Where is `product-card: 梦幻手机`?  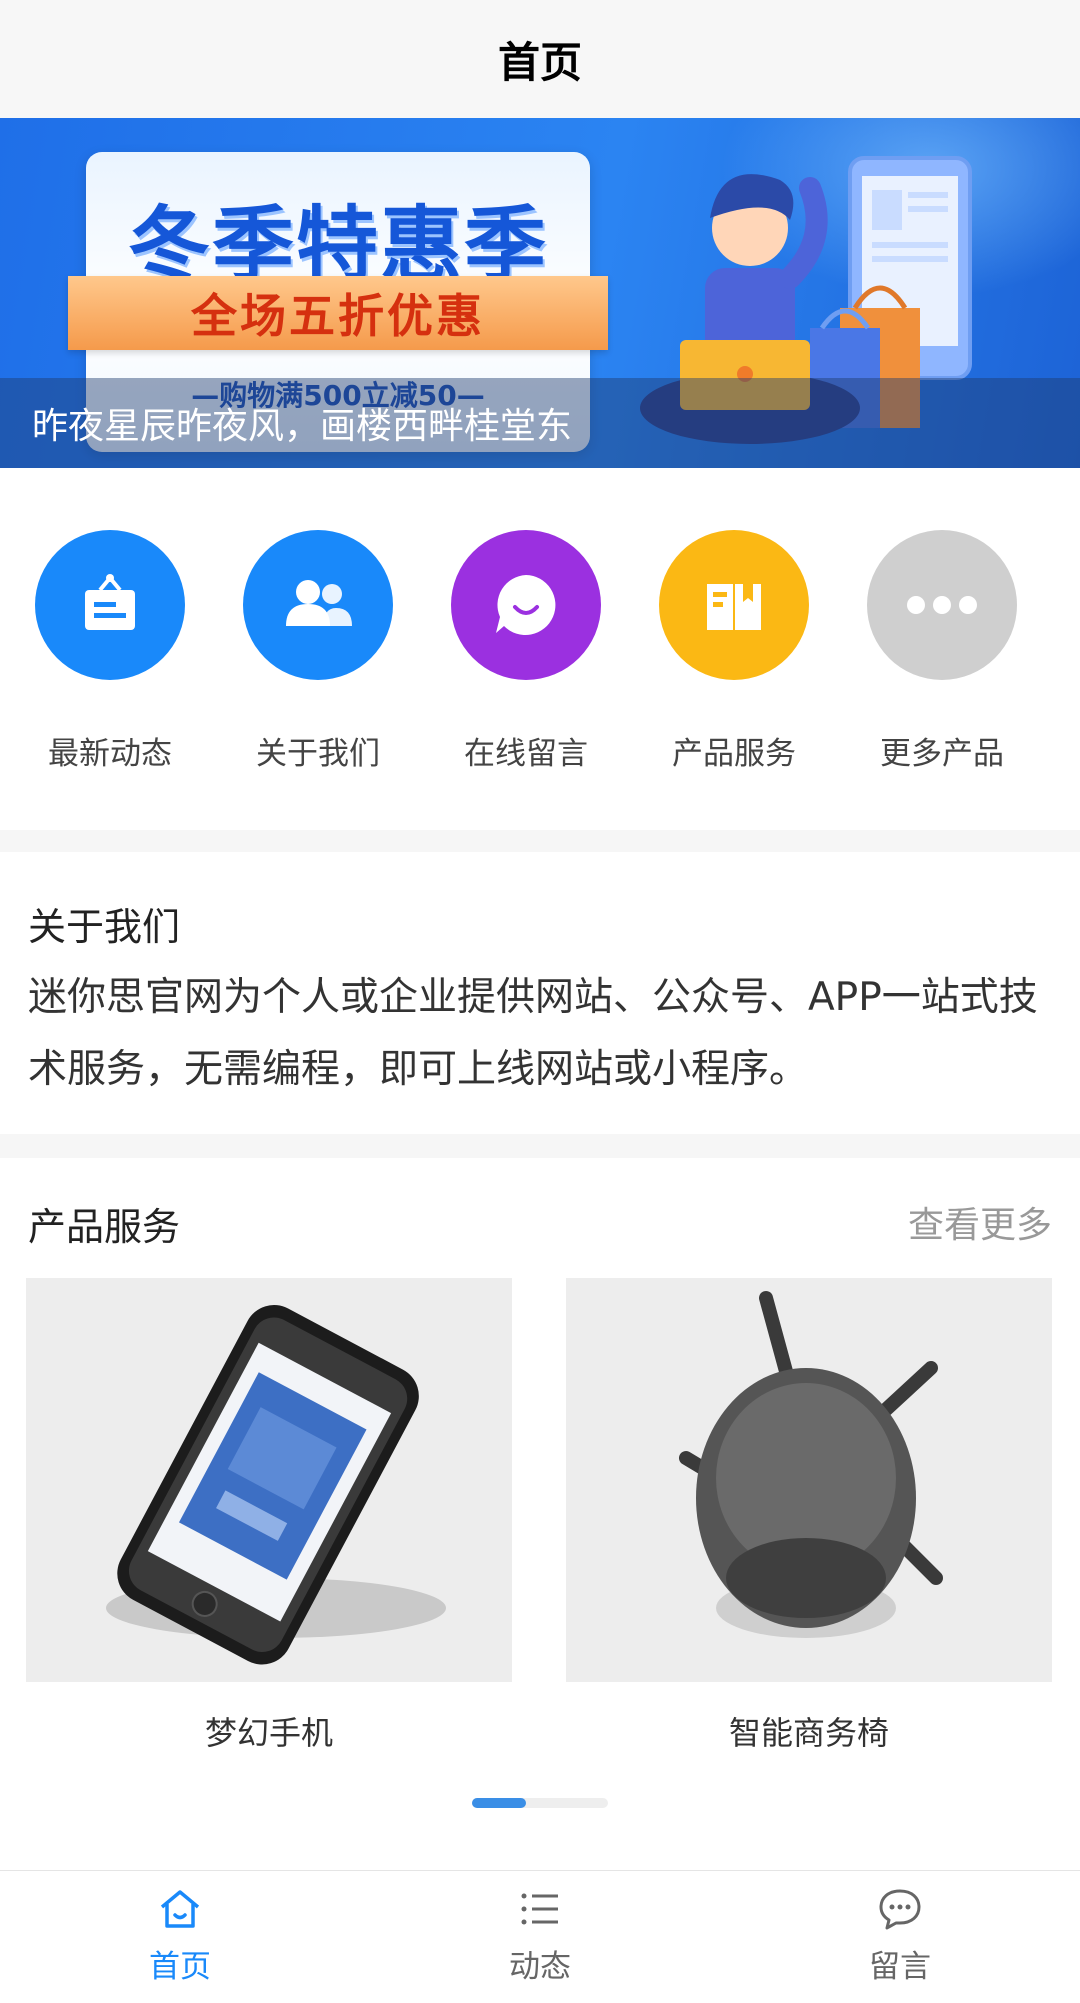
product-card: 梦幻手机 is located at coordinates (269, 1516).